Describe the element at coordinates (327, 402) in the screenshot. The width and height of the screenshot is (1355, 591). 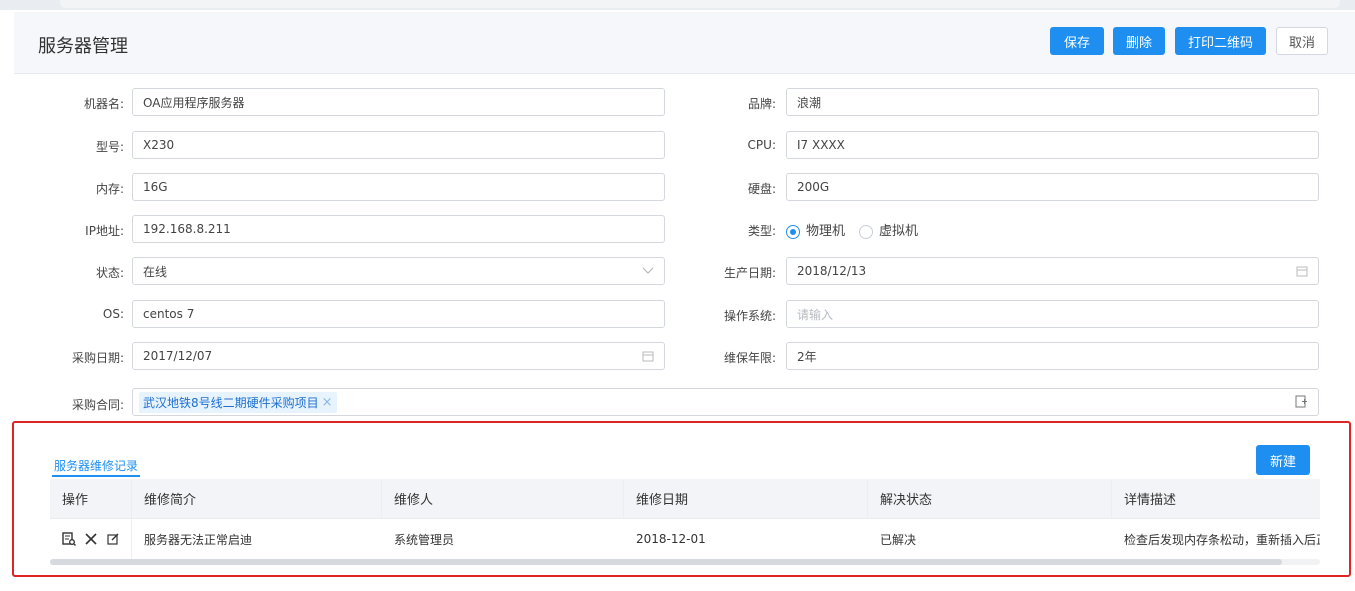
I see `close-icon: ×` at that location.